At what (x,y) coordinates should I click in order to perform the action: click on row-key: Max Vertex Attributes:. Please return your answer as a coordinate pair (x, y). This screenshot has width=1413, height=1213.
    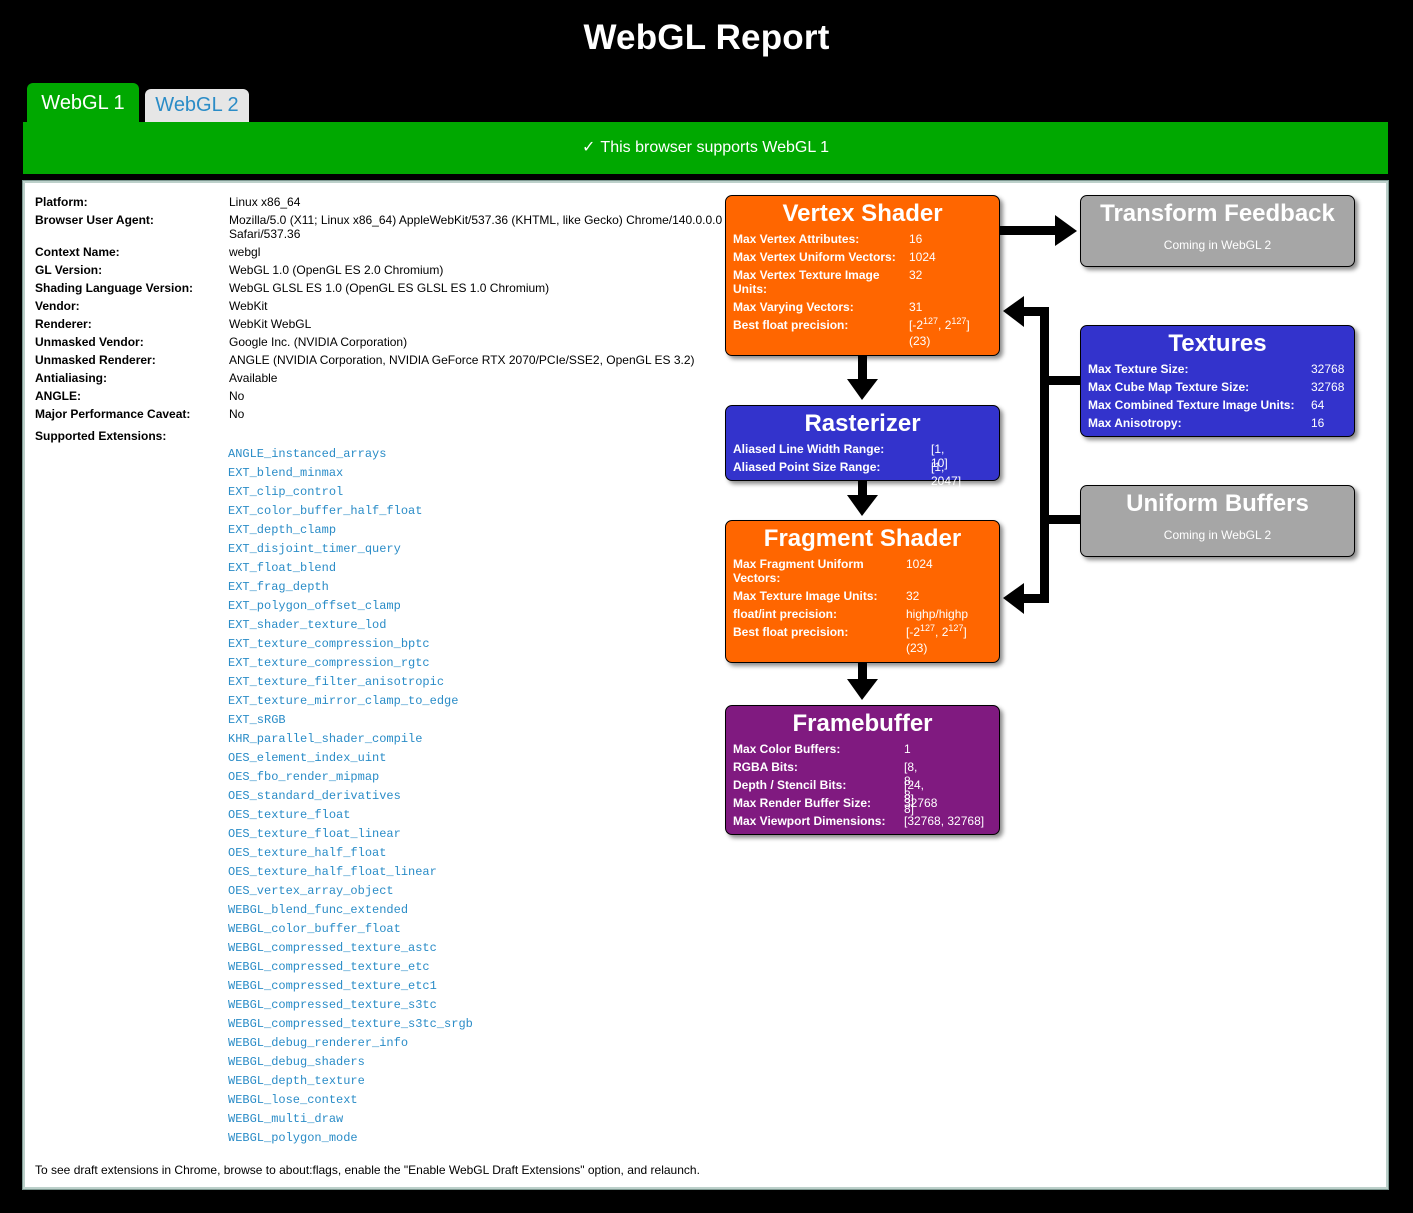
    Looking at the image, I should click on (796, 239).